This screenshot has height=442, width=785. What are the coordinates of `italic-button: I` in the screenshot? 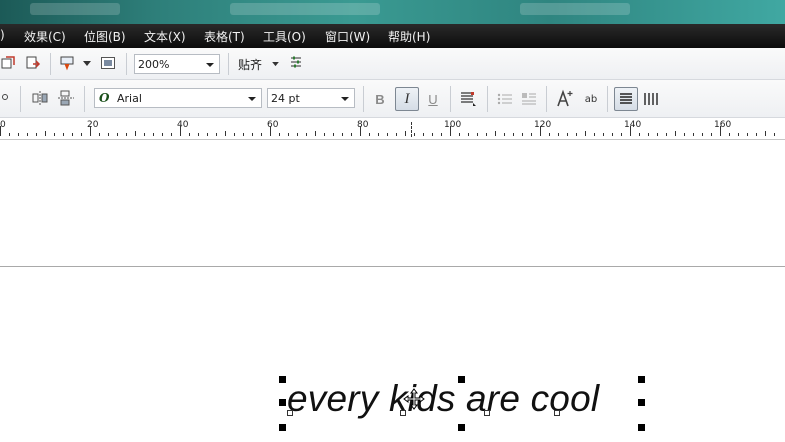 It's located at (407, 99).